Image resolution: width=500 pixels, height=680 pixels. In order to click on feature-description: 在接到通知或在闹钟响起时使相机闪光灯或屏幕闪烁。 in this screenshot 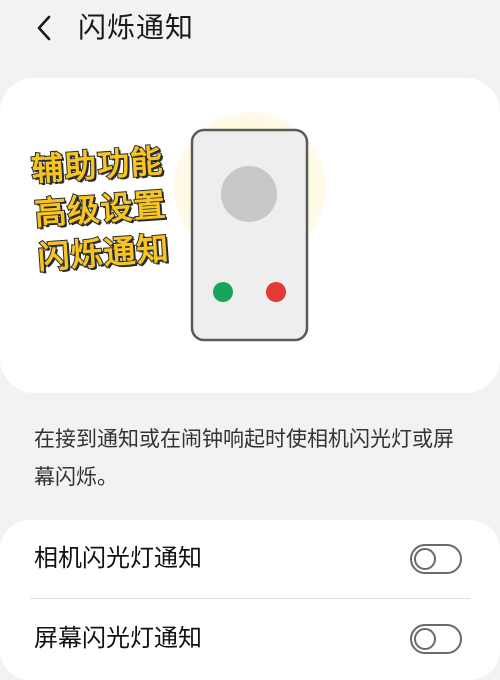, I will do `click(244, 458)`.